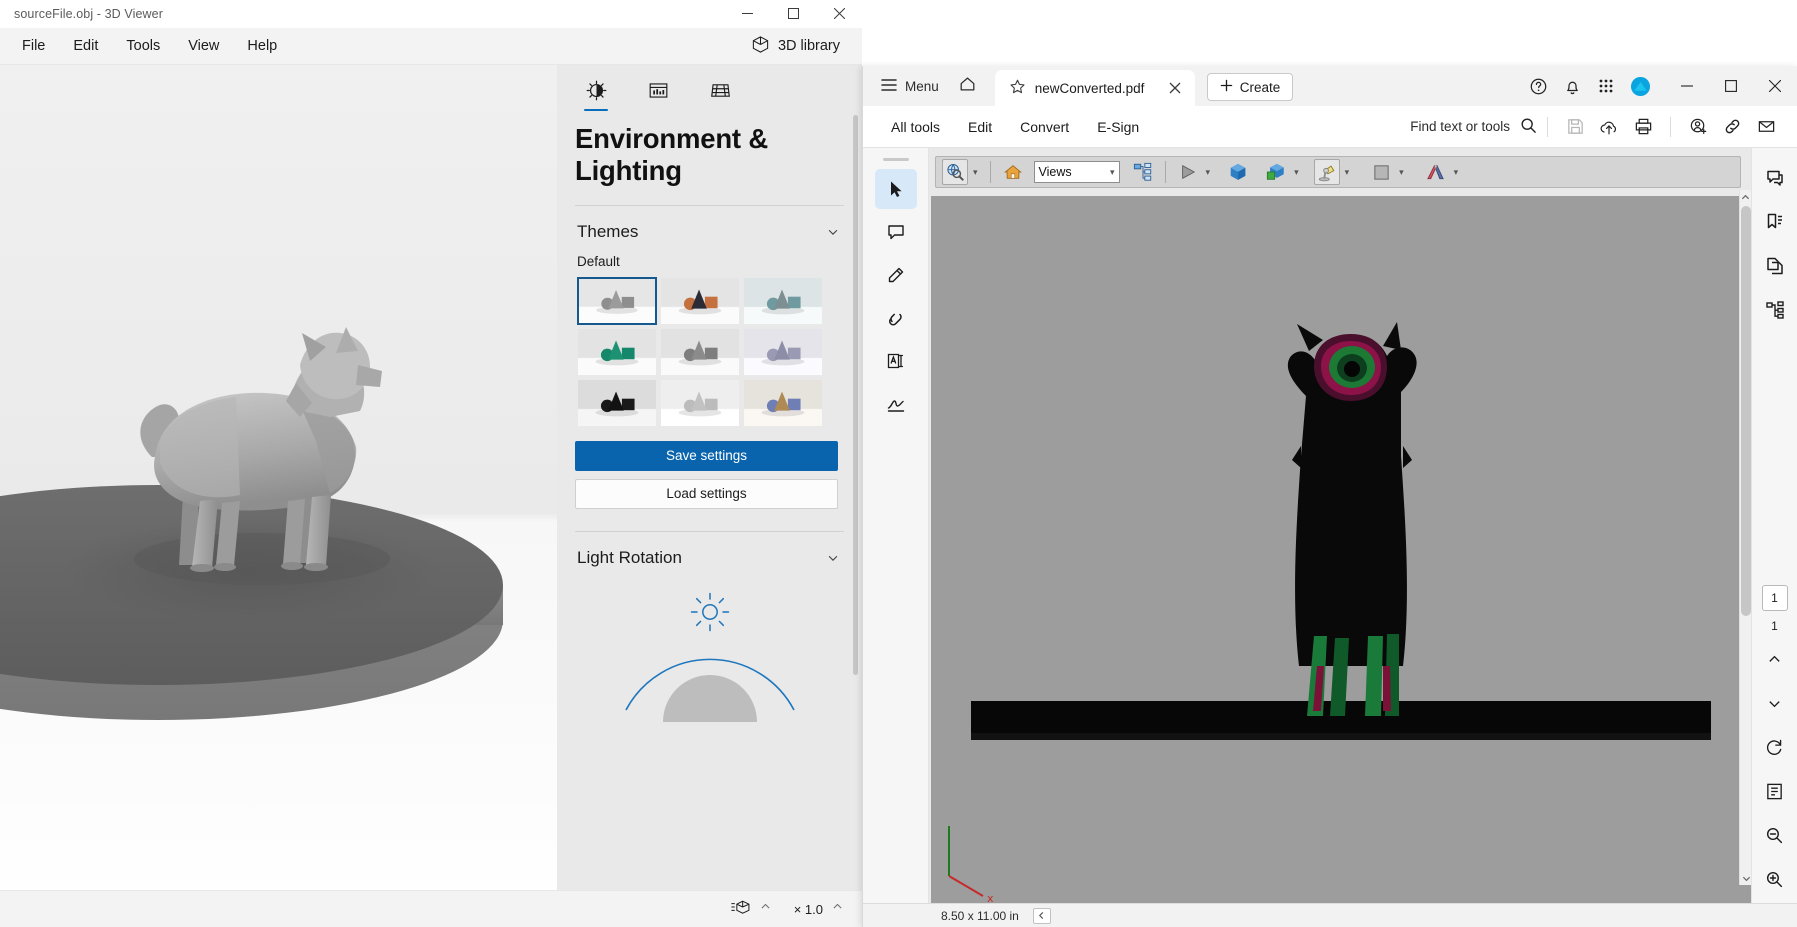 Image resolution: width=1797 pixels, height=927 pixels. What do you see at coordinates (795, 46) in the screenshot?
I see `3d-library-button: 3D library` at bounding box center [795, 46].